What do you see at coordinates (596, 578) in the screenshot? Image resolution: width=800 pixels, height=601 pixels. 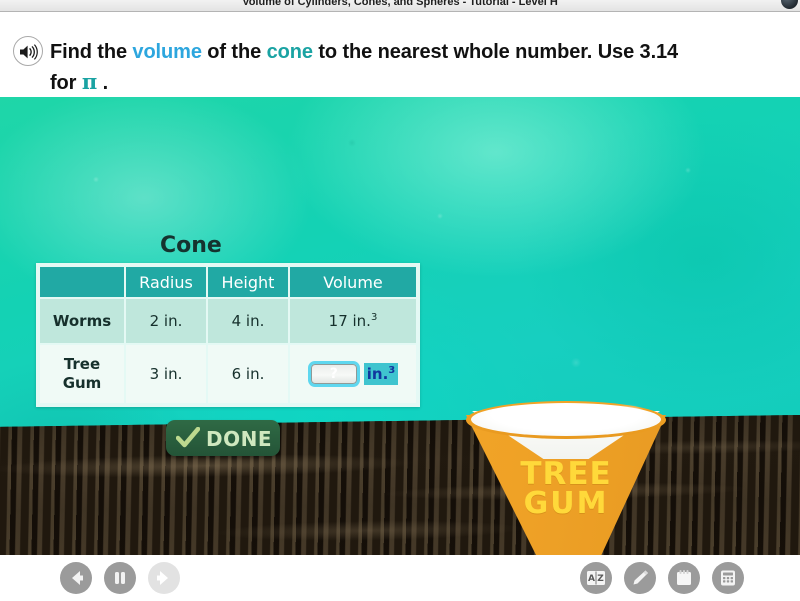 I see `dictionary-icon: A Z` at bounding box center [596, 578].